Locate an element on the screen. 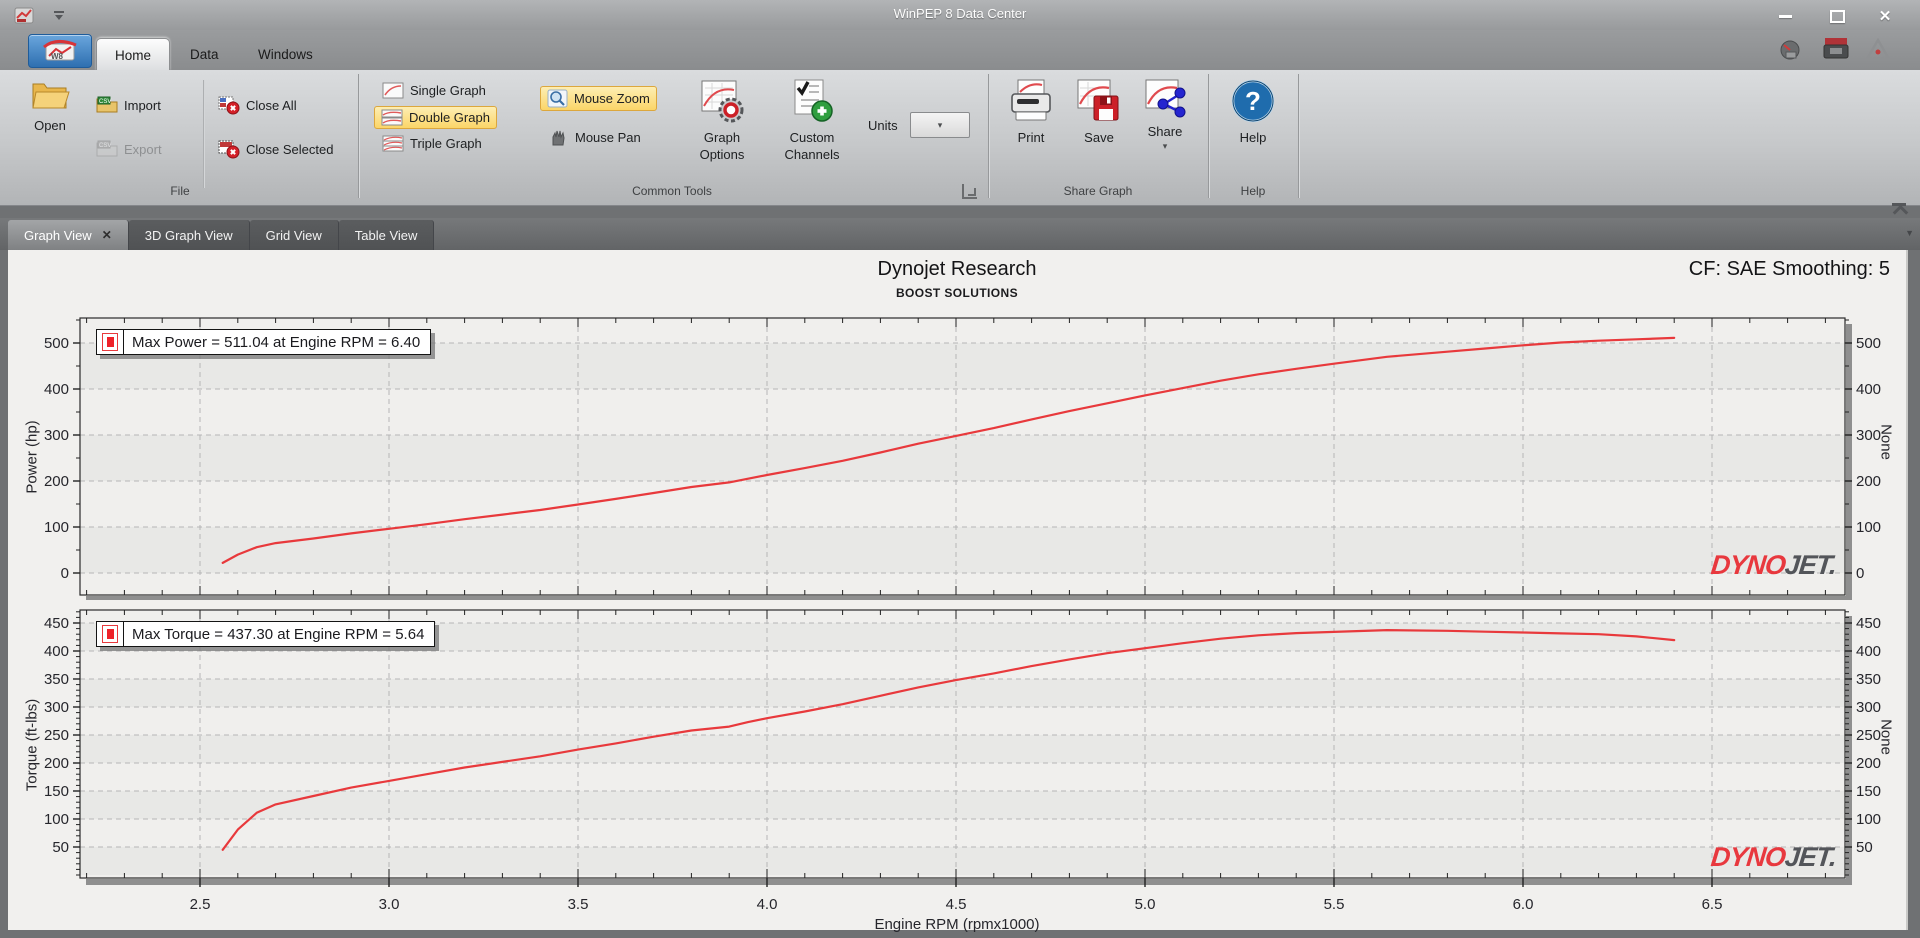 The width and height of the screenshot is (1920, 938). graph3d-view-label: 3D Graph View is located at coordinates (188, 235).